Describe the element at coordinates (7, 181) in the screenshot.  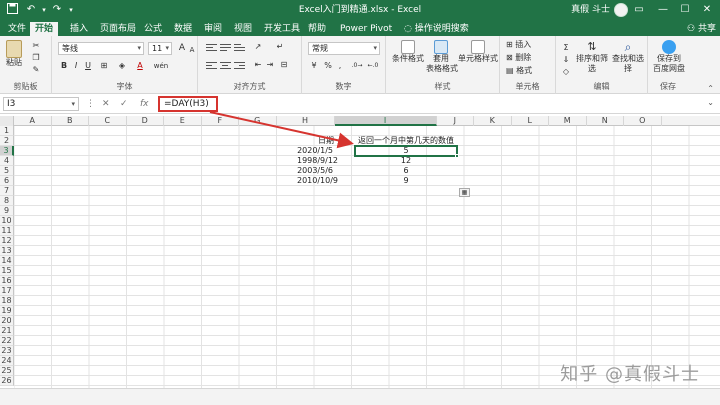
I see `row-header-6: 6` at that location.